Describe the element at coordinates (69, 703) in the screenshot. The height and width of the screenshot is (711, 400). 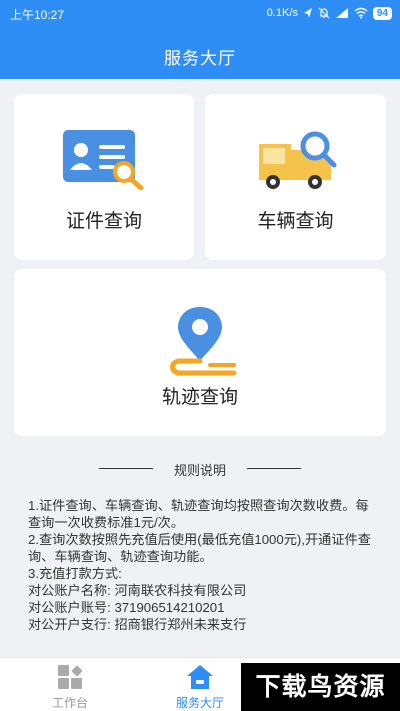
I see `tab-workbench-label: 工作台` at that location.